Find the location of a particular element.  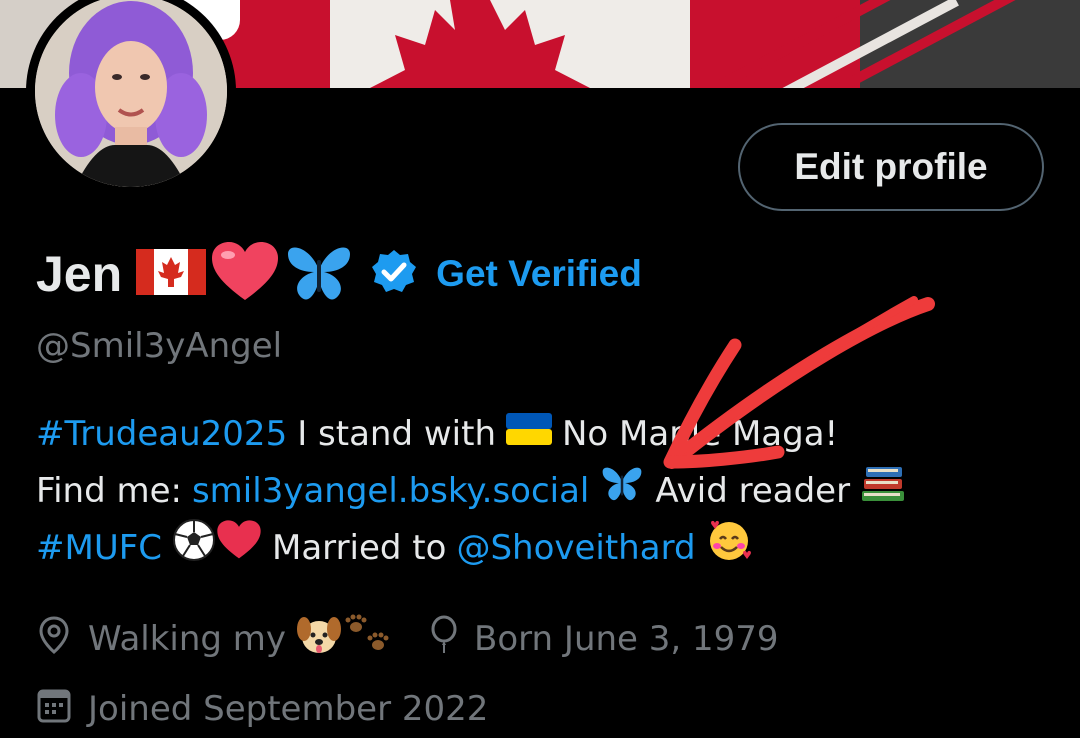

dog-face-icon is located at coordinates (319, 639).